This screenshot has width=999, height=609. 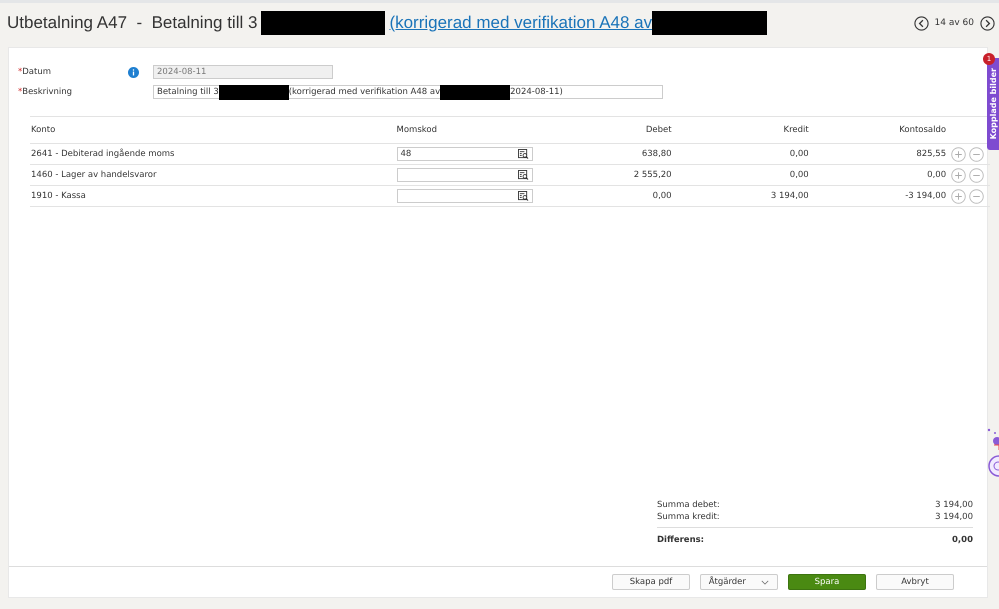 What do you see at coordinates (688, 505) in the screenshot?
I see `total-label: Summa debet:` at bounding box center [688, 505].